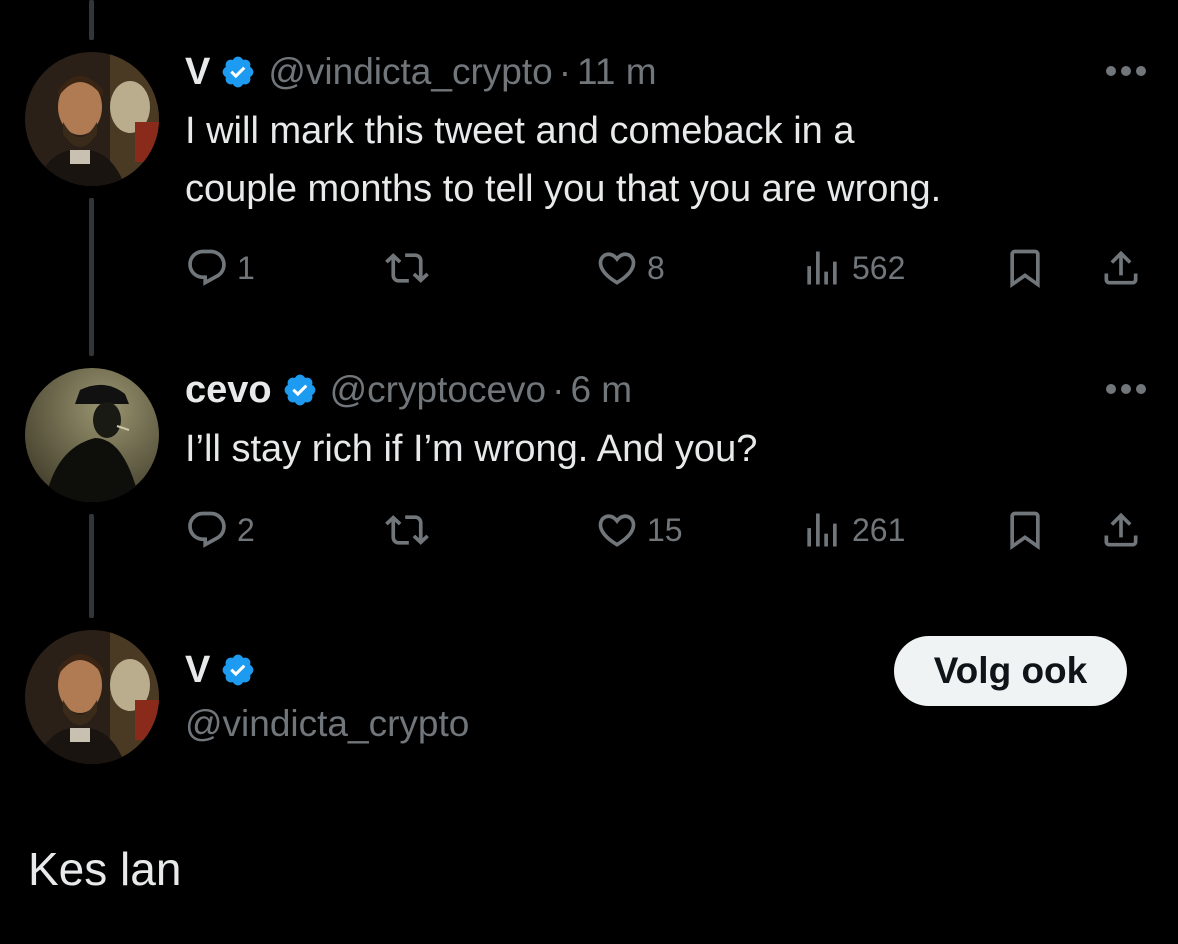 The width and height of the screenshot is (1178, 944). What do you see at coordinates (228, 390) in the screenshot?
I see `author-name: cevo` at bounding box center [228, 390].